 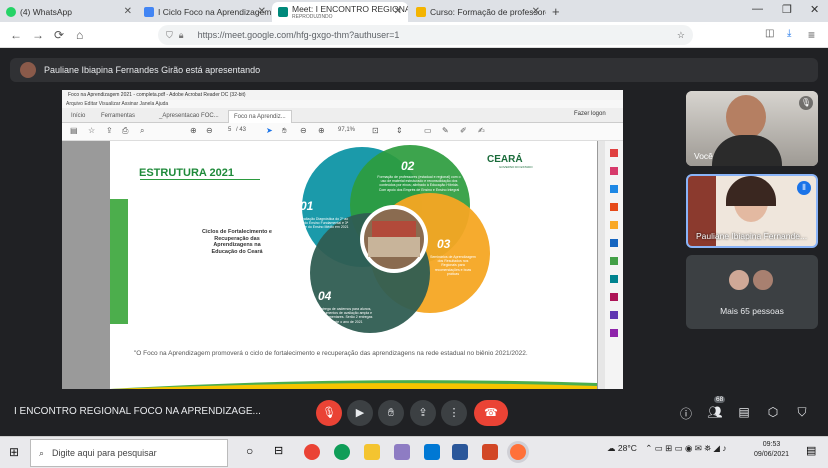 What do you see at coordinates (423, 413) in the screenshot?
I see `present-button: ⇪` at bounding box center [423, 413].